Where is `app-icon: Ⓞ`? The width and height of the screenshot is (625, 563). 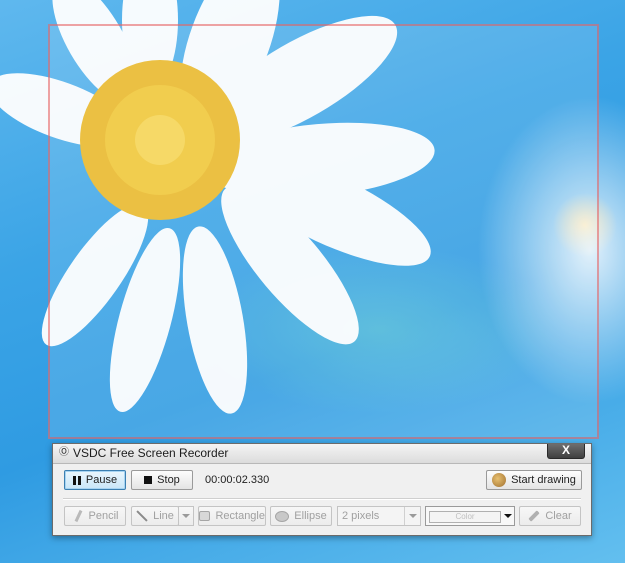 app-icon: Ⓞ is located at coordinates (64, 452).